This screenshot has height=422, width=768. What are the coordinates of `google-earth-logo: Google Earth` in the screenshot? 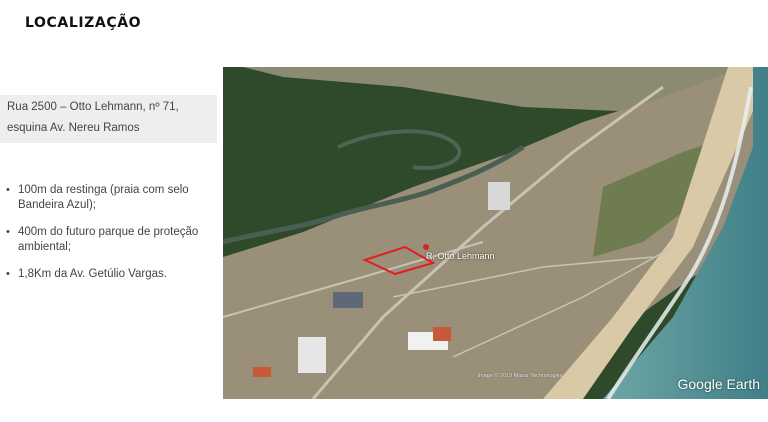 It's located at (719, 384).